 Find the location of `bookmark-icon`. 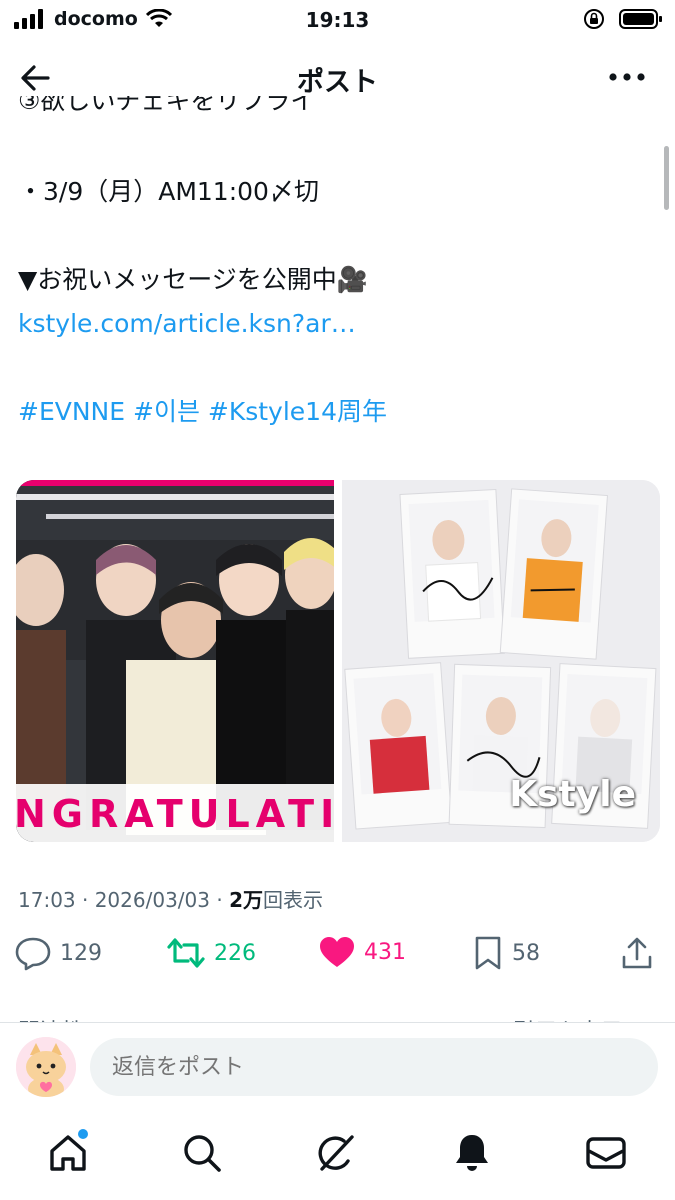

bookmark-icon is located at coordinates (488, 953).